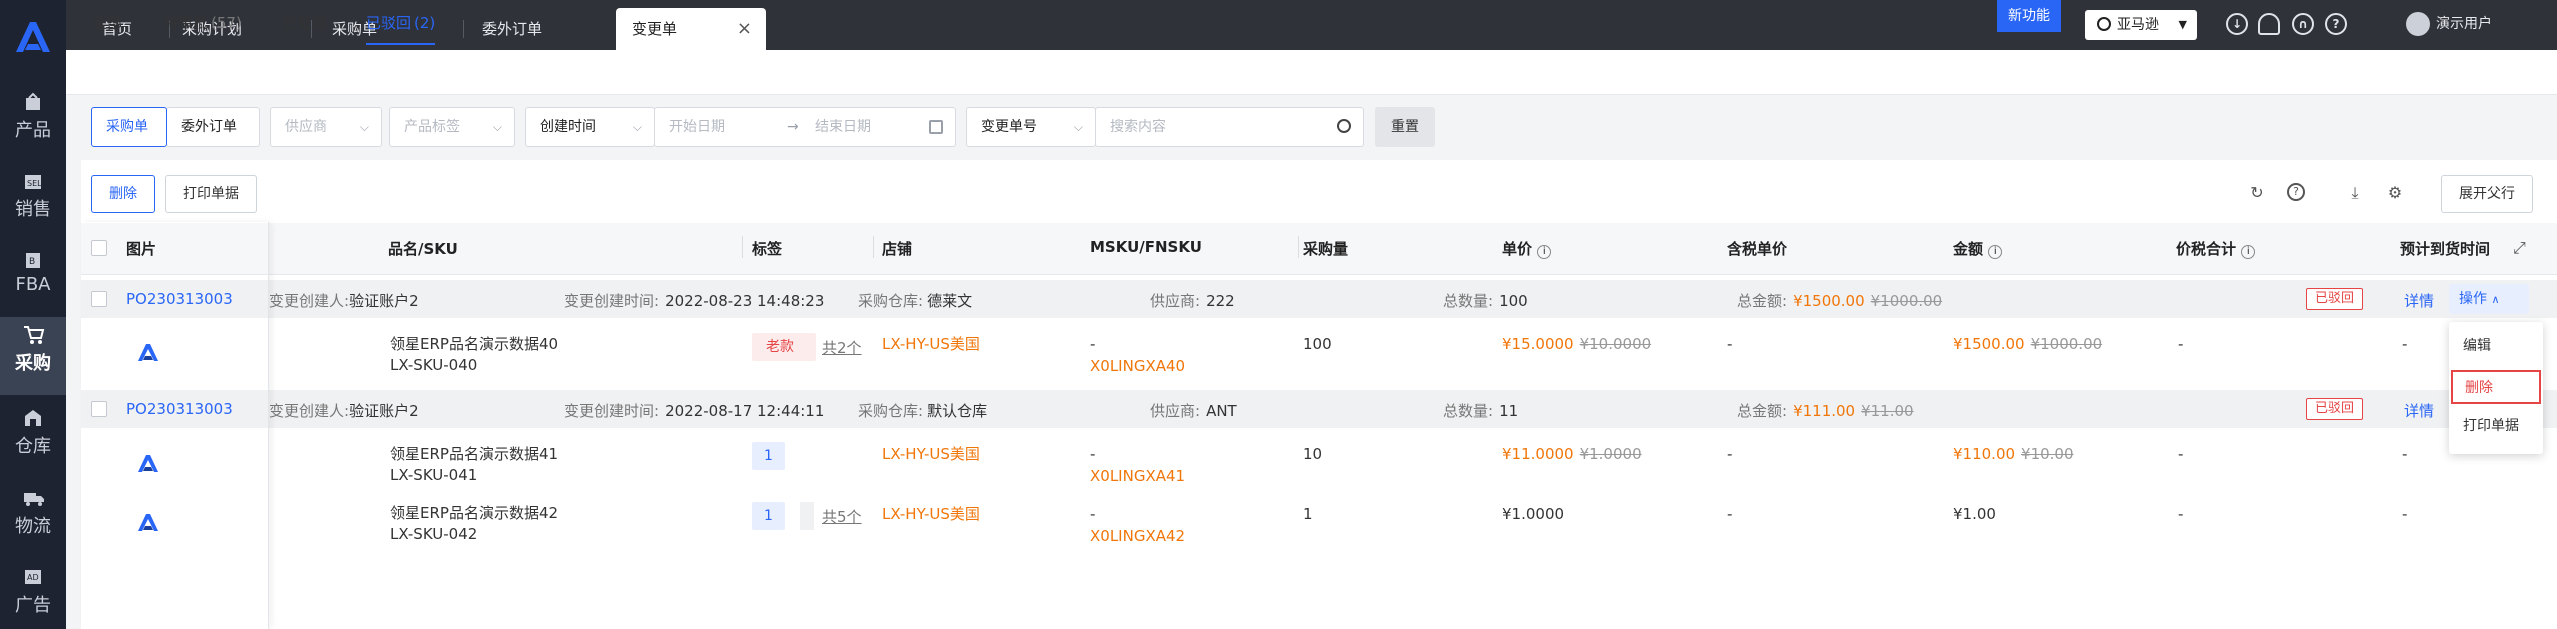  What do you see at coordinates (590, 127) in the screenshot?
I see `time-type-select: 创建时间 ⌵` at bounding box center [590, 127].